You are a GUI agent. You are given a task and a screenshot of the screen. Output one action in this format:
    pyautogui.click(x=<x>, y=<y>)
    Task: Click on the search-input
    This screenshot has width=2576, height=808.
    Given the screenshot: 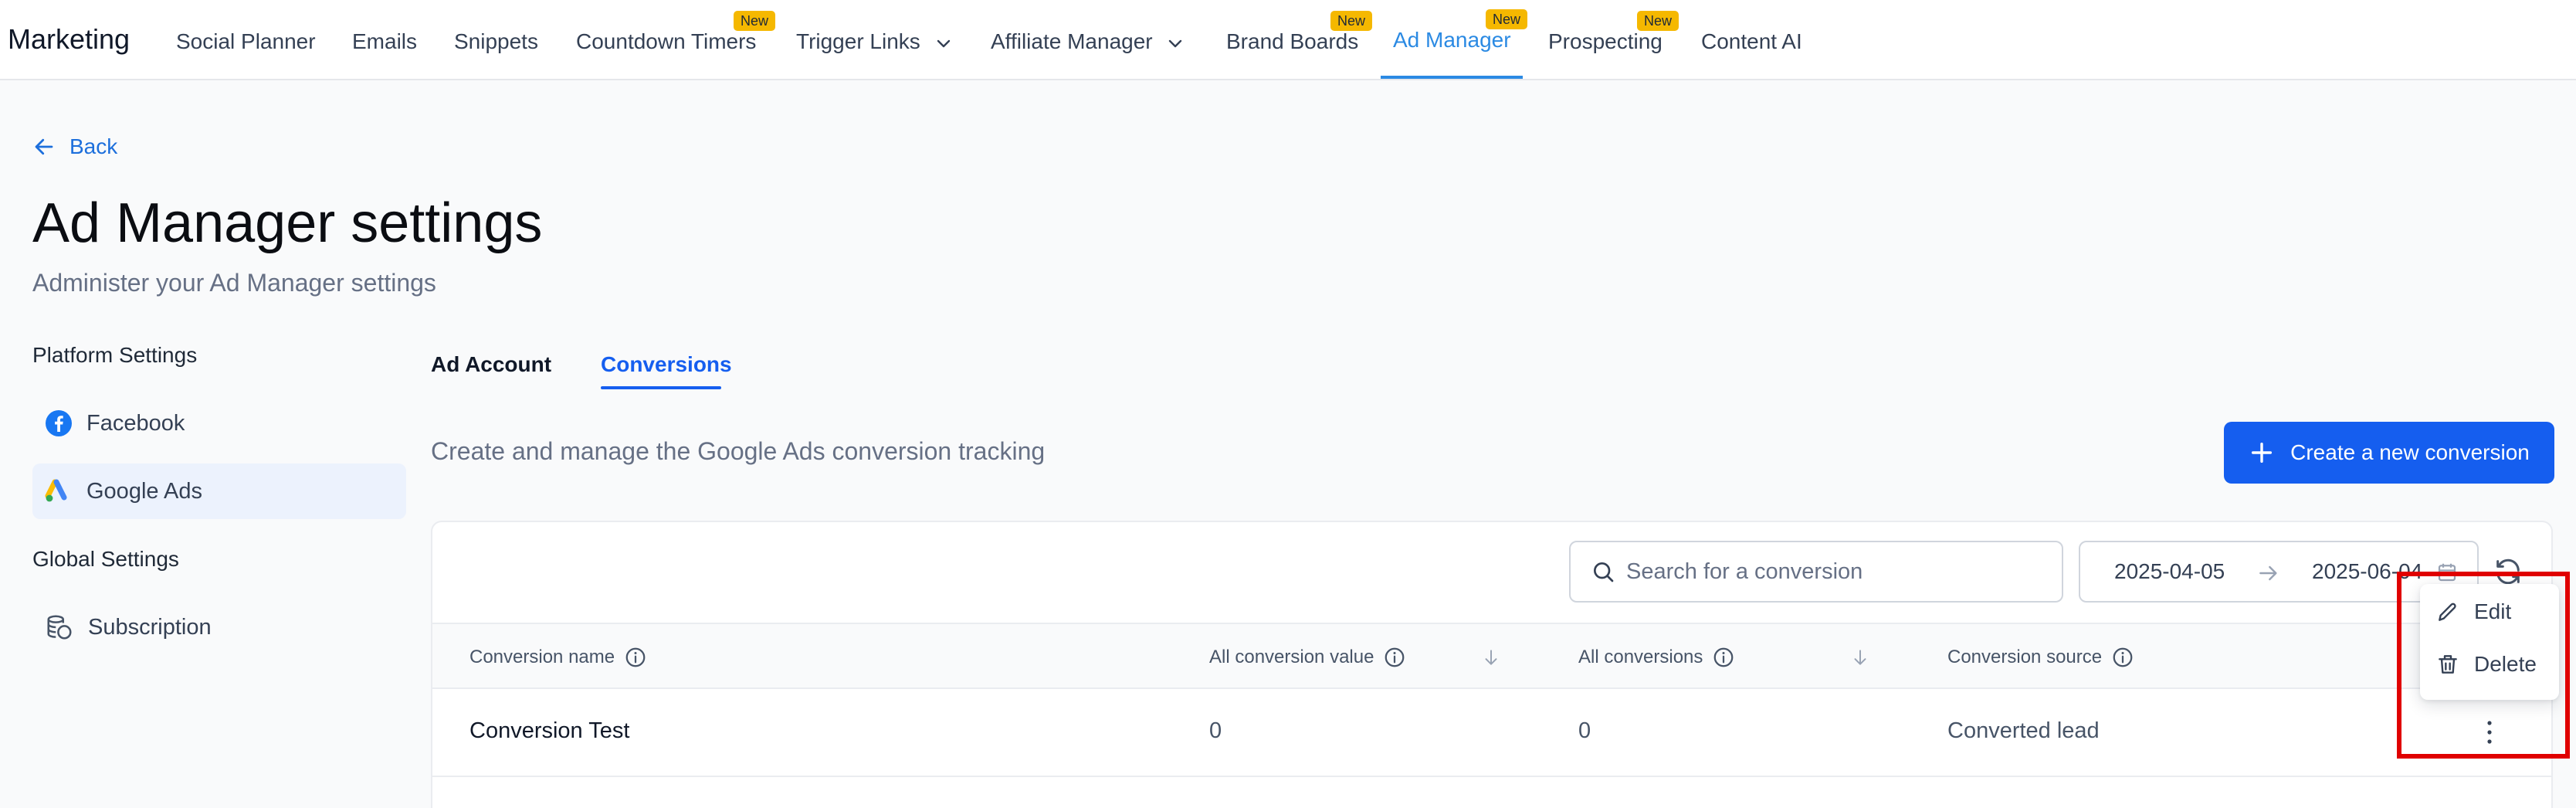 What is the action you would take?
    pyautogui.click(x=1842, y=572)
    